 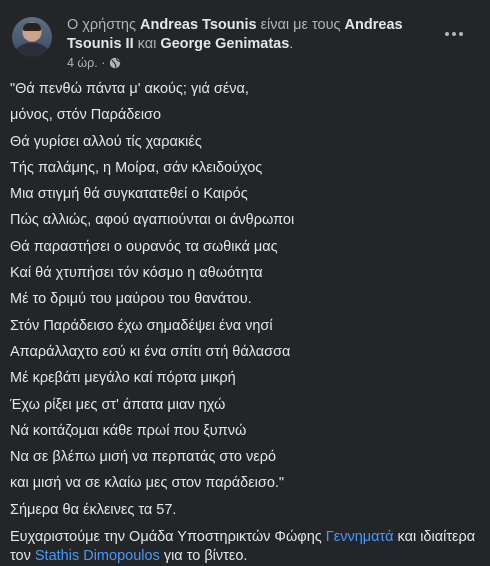 I want to click on poem-line: Απαράλλαχτο εσύ κι ένα σπίτι στή θάλασσα, so click(x=150, y=351).